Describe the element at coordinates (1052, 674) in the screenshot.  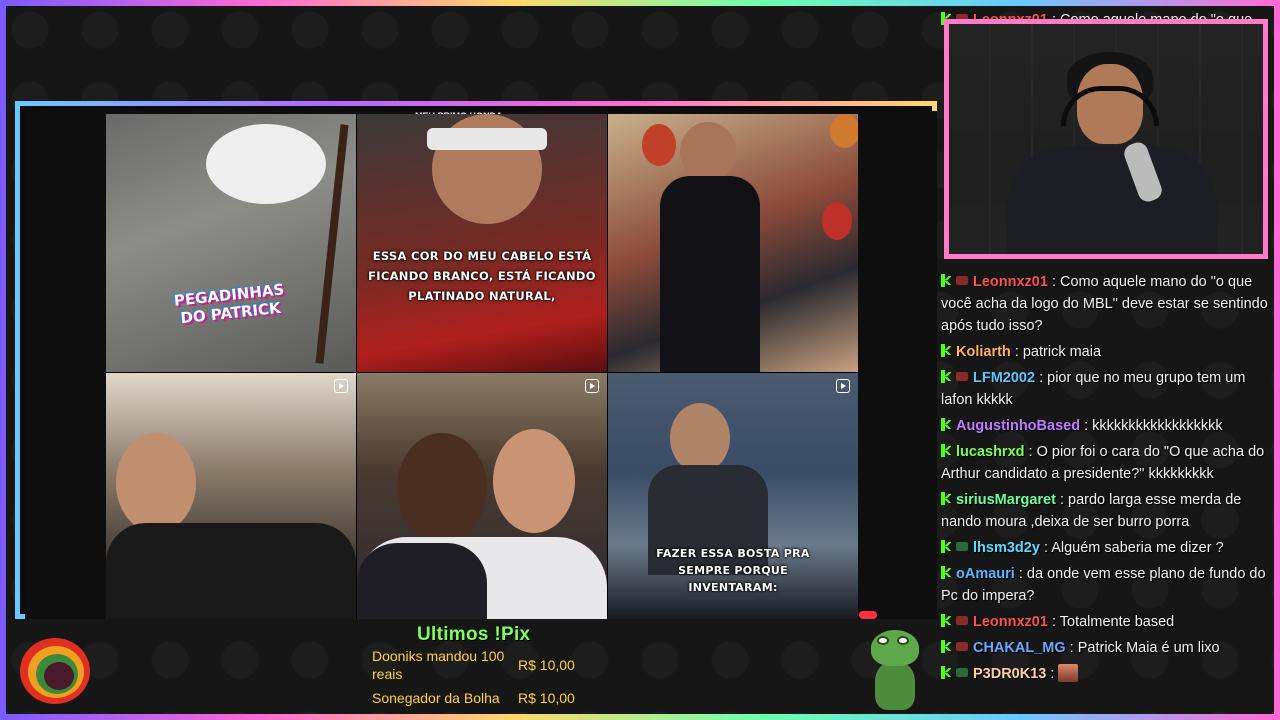
I see `chat-text: :` at that location.